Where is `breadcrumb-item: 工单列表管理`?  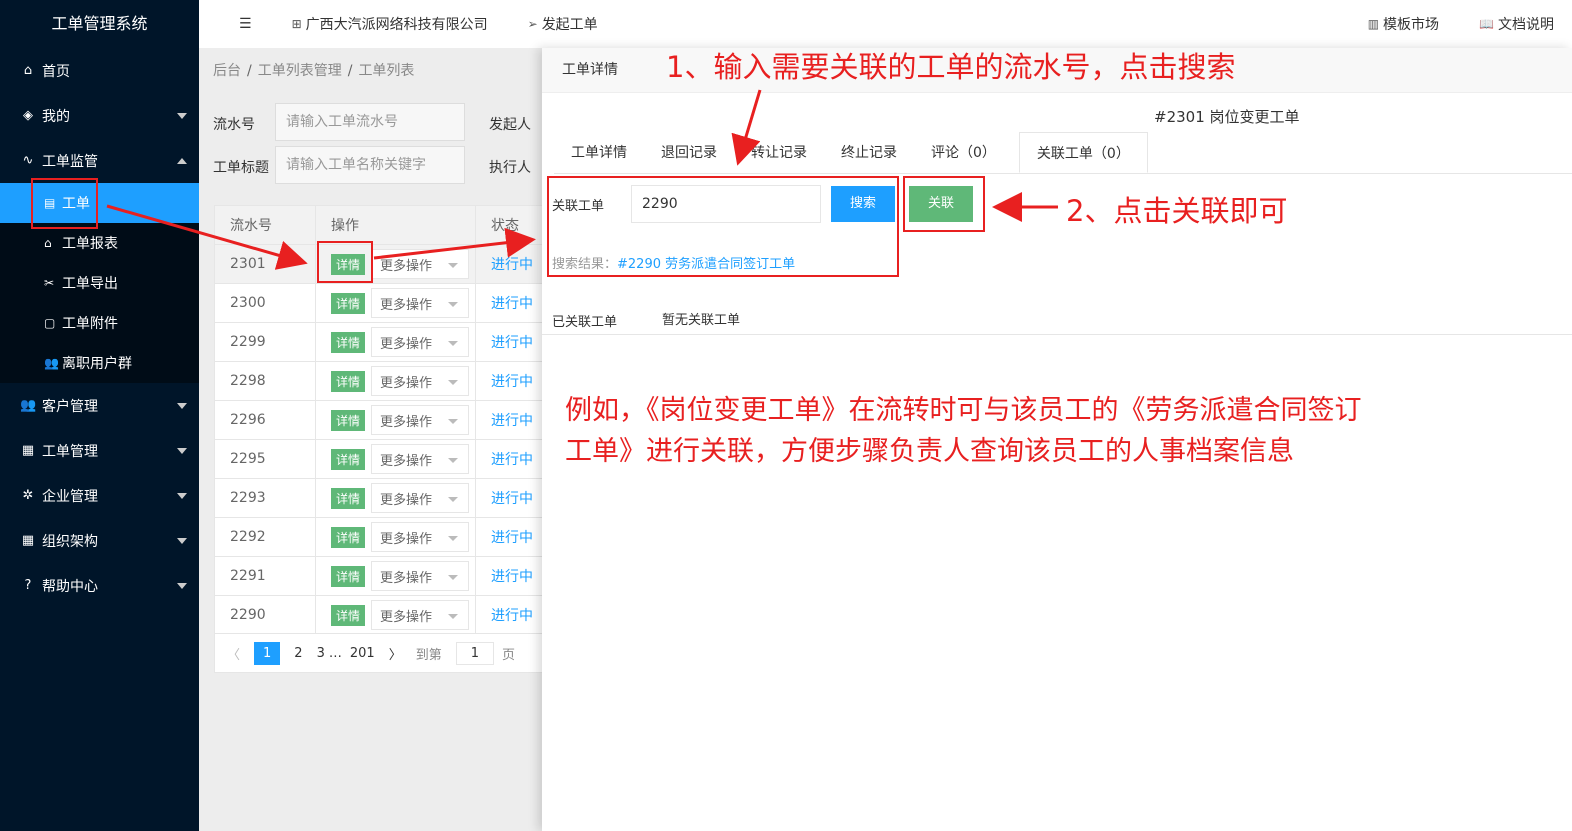 breadcrumb-item: 工单列表管理 is located at coordinates (300, 71).